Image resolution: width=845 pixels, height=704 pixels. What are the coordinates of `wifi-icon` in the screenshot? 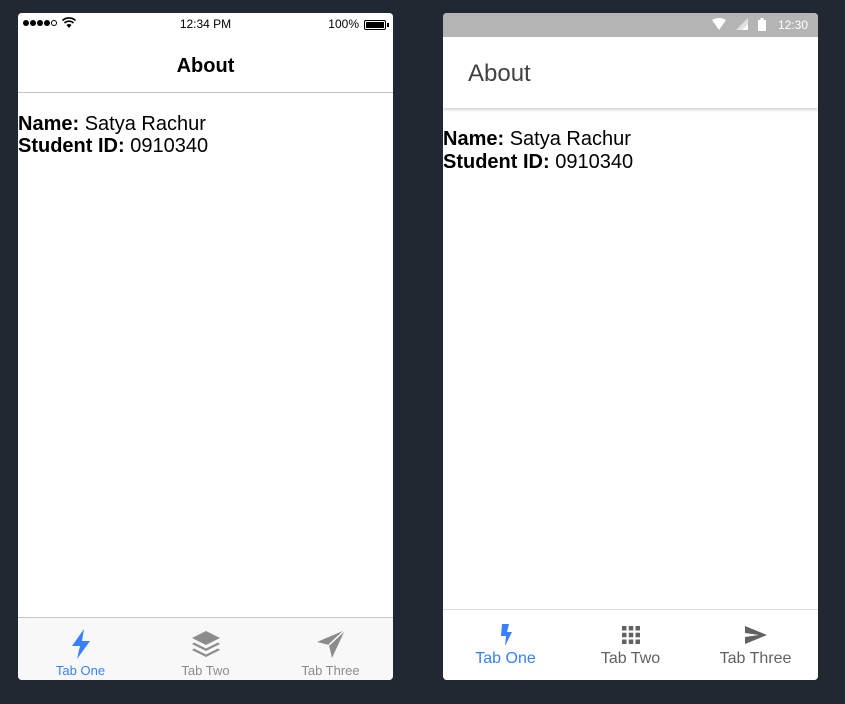 It's located at (719, 24).